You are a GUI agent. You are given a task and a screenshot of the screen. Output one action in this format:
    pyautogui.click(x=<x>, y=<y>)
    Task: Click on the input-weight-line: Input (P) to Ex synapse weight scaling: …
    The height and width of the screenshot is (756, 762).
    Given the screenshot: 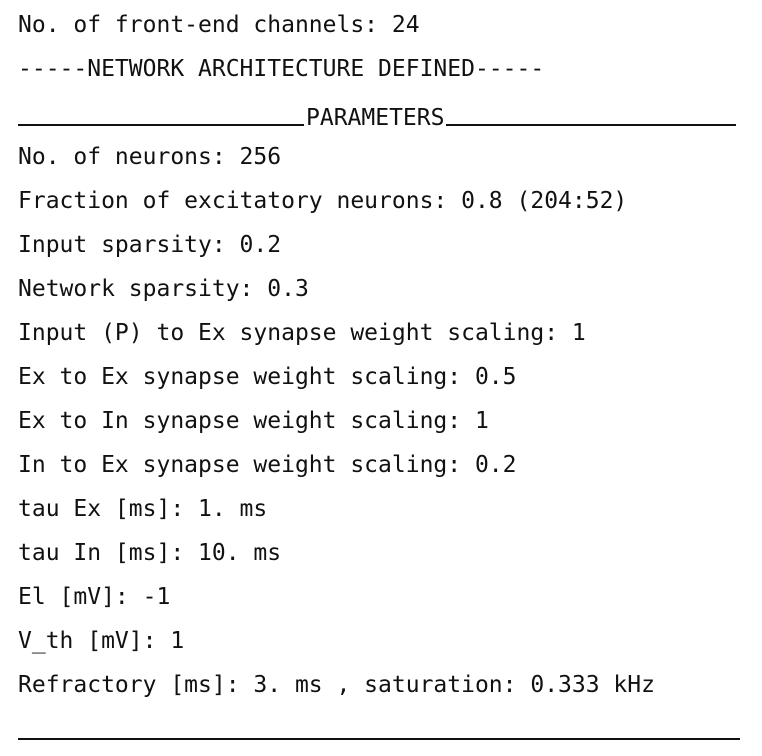 What is the action you would take?
    pyautogui.click(x=302, y=333)
    